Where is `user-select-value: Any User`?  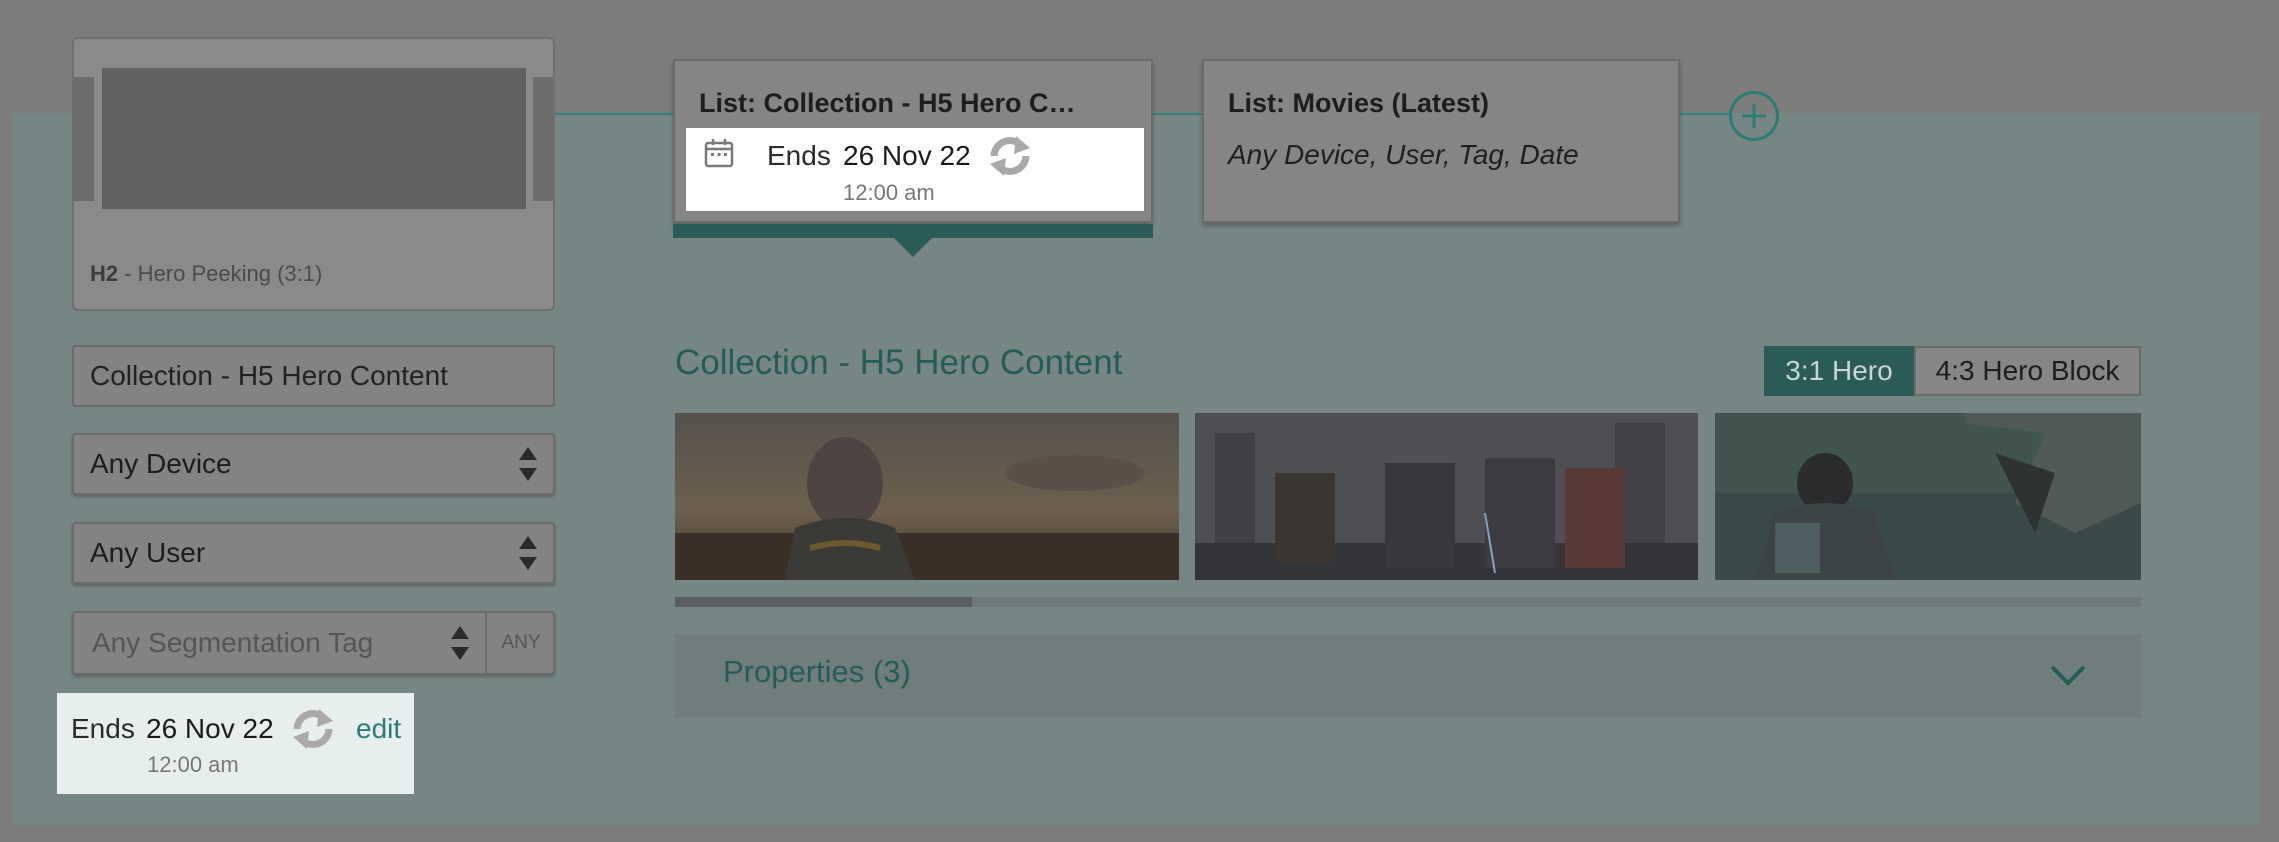 user-select-value: Any User is located at coordinates (148, 552).